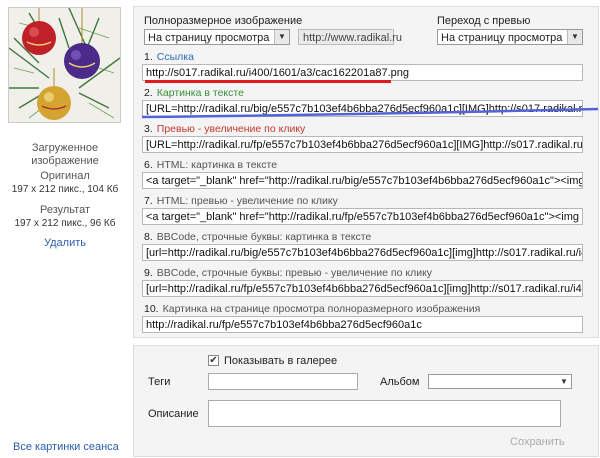 This screenshot has height=458, width=600. I want to click on code-label-1: 1. Ссылка, so click(169, 57).